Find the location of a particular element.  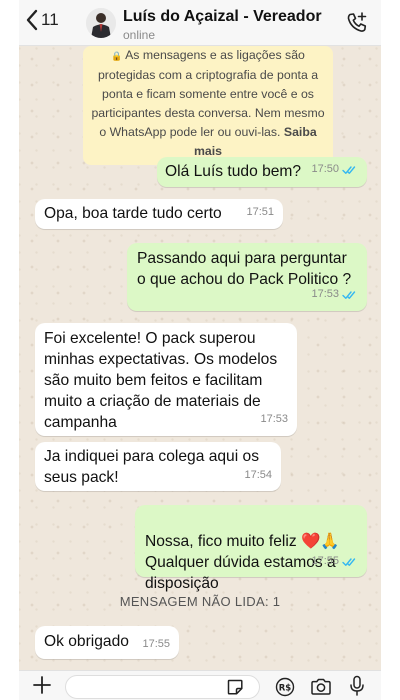

unread-chats-count: 11 is located at coordinates (50, 19).